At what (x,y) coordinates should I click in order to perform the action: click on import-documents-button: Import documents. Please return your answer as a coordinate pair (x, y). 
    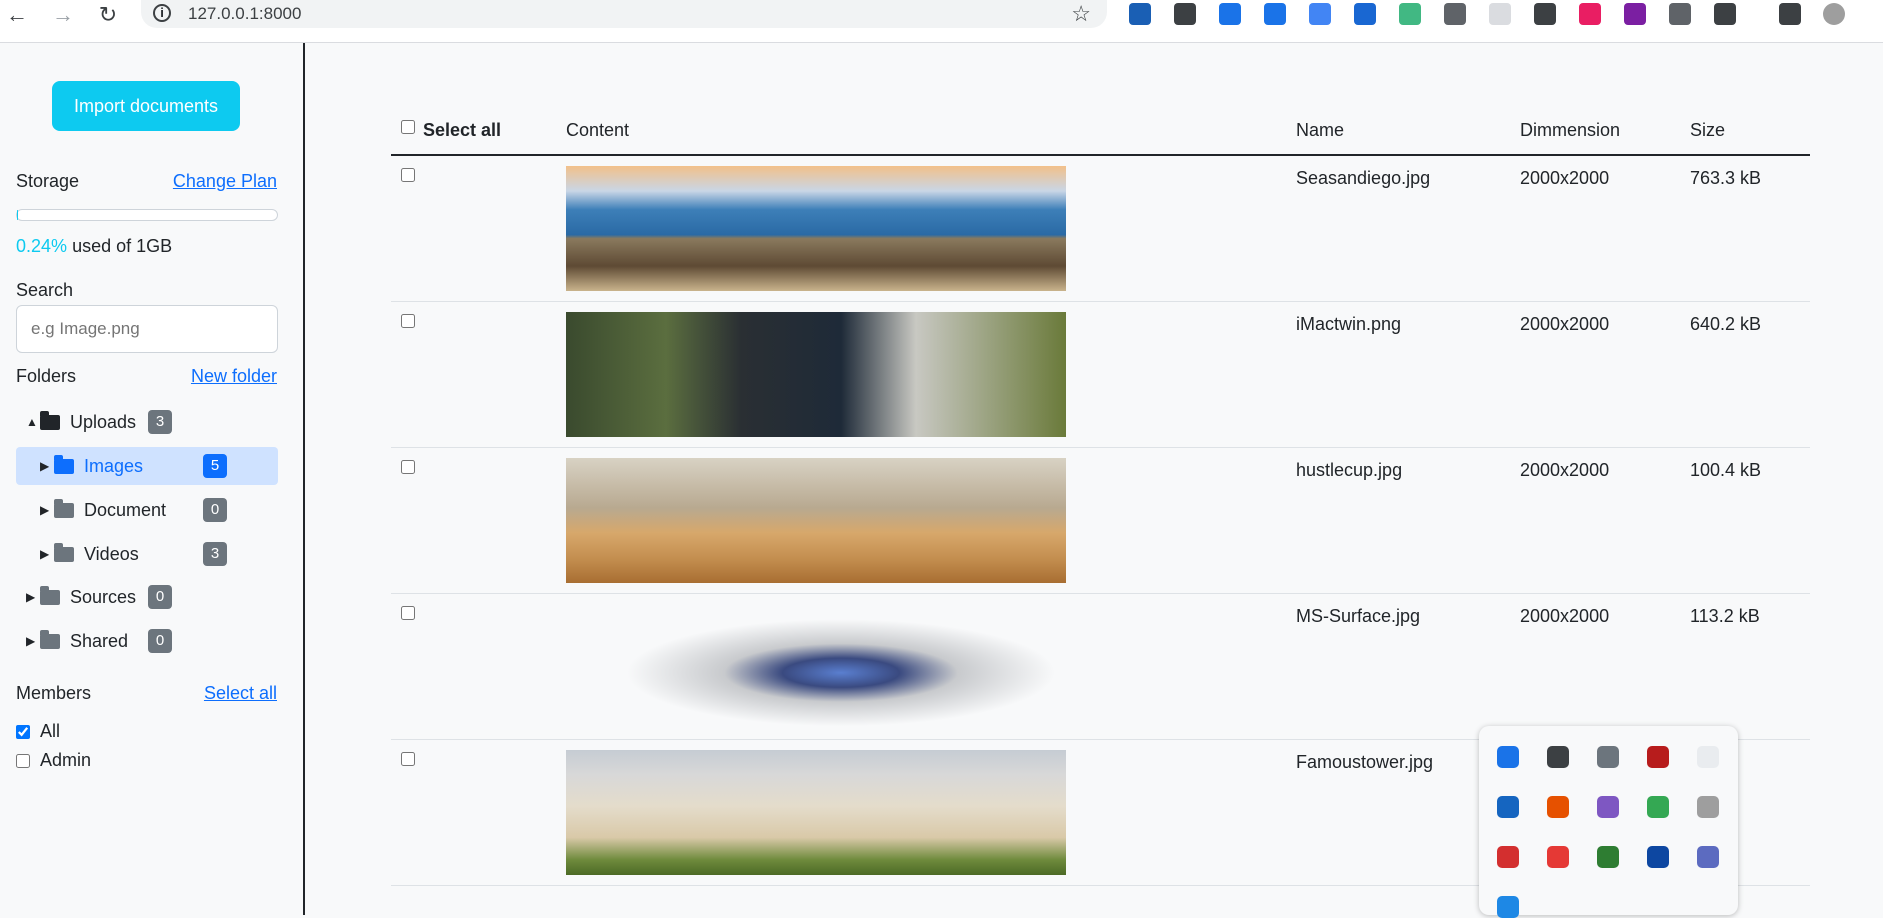
    Looking at the image, I should click on (146, 106).